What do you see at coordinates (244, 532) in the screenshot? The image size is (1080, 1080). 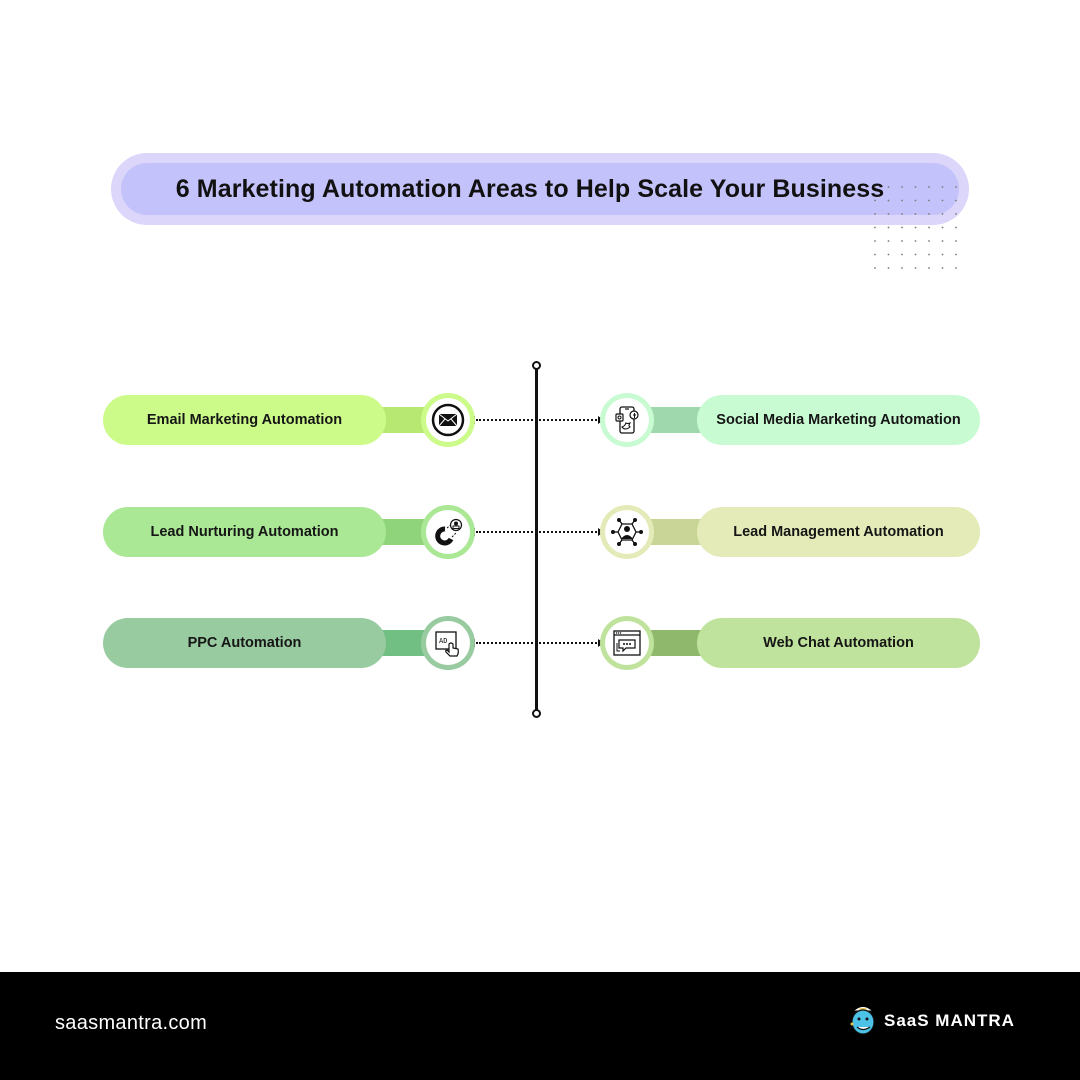 I see `item-label: Lead Nurturing Automation` at bounding box center [244, 532].